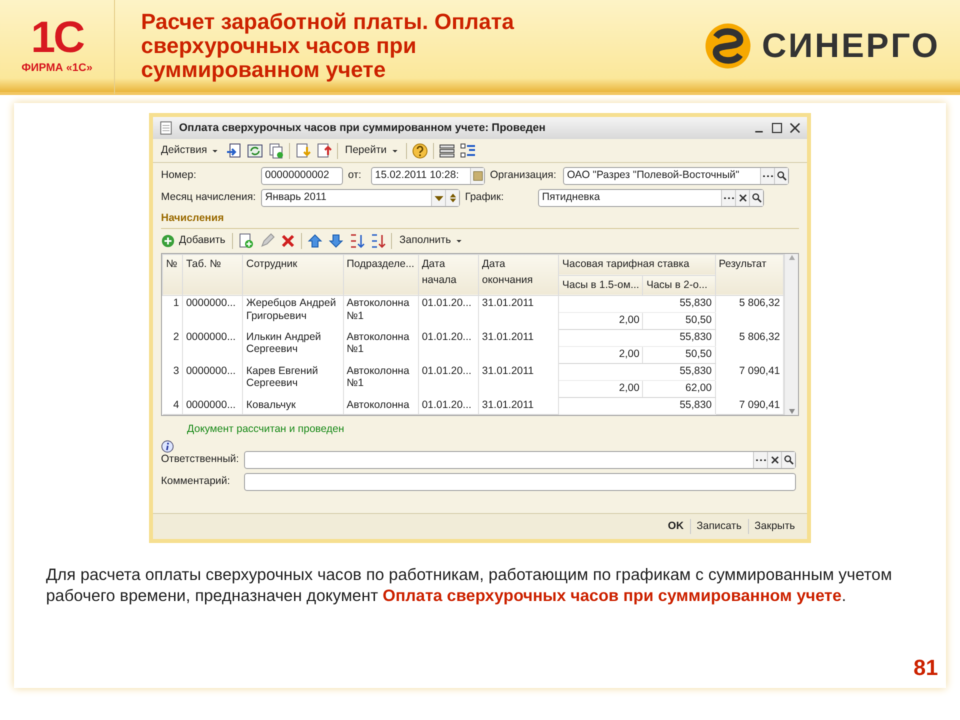 The width and height of the screenshot is (960, 720). What do you see at coordinates (420, 150) in the screenshot?
I see `help-icon` at bounding box center [420, 150].